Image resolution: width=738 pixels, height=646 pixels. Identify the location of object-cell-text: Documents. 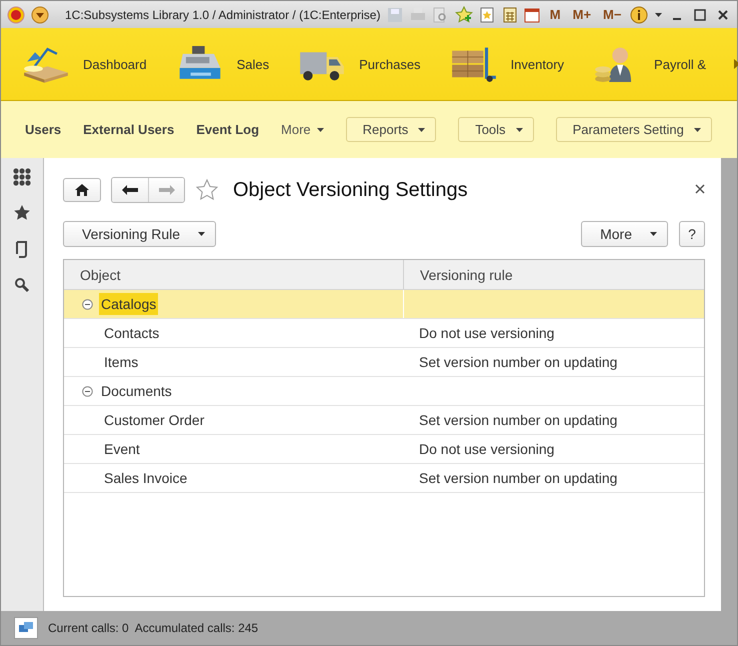
(136, 391).